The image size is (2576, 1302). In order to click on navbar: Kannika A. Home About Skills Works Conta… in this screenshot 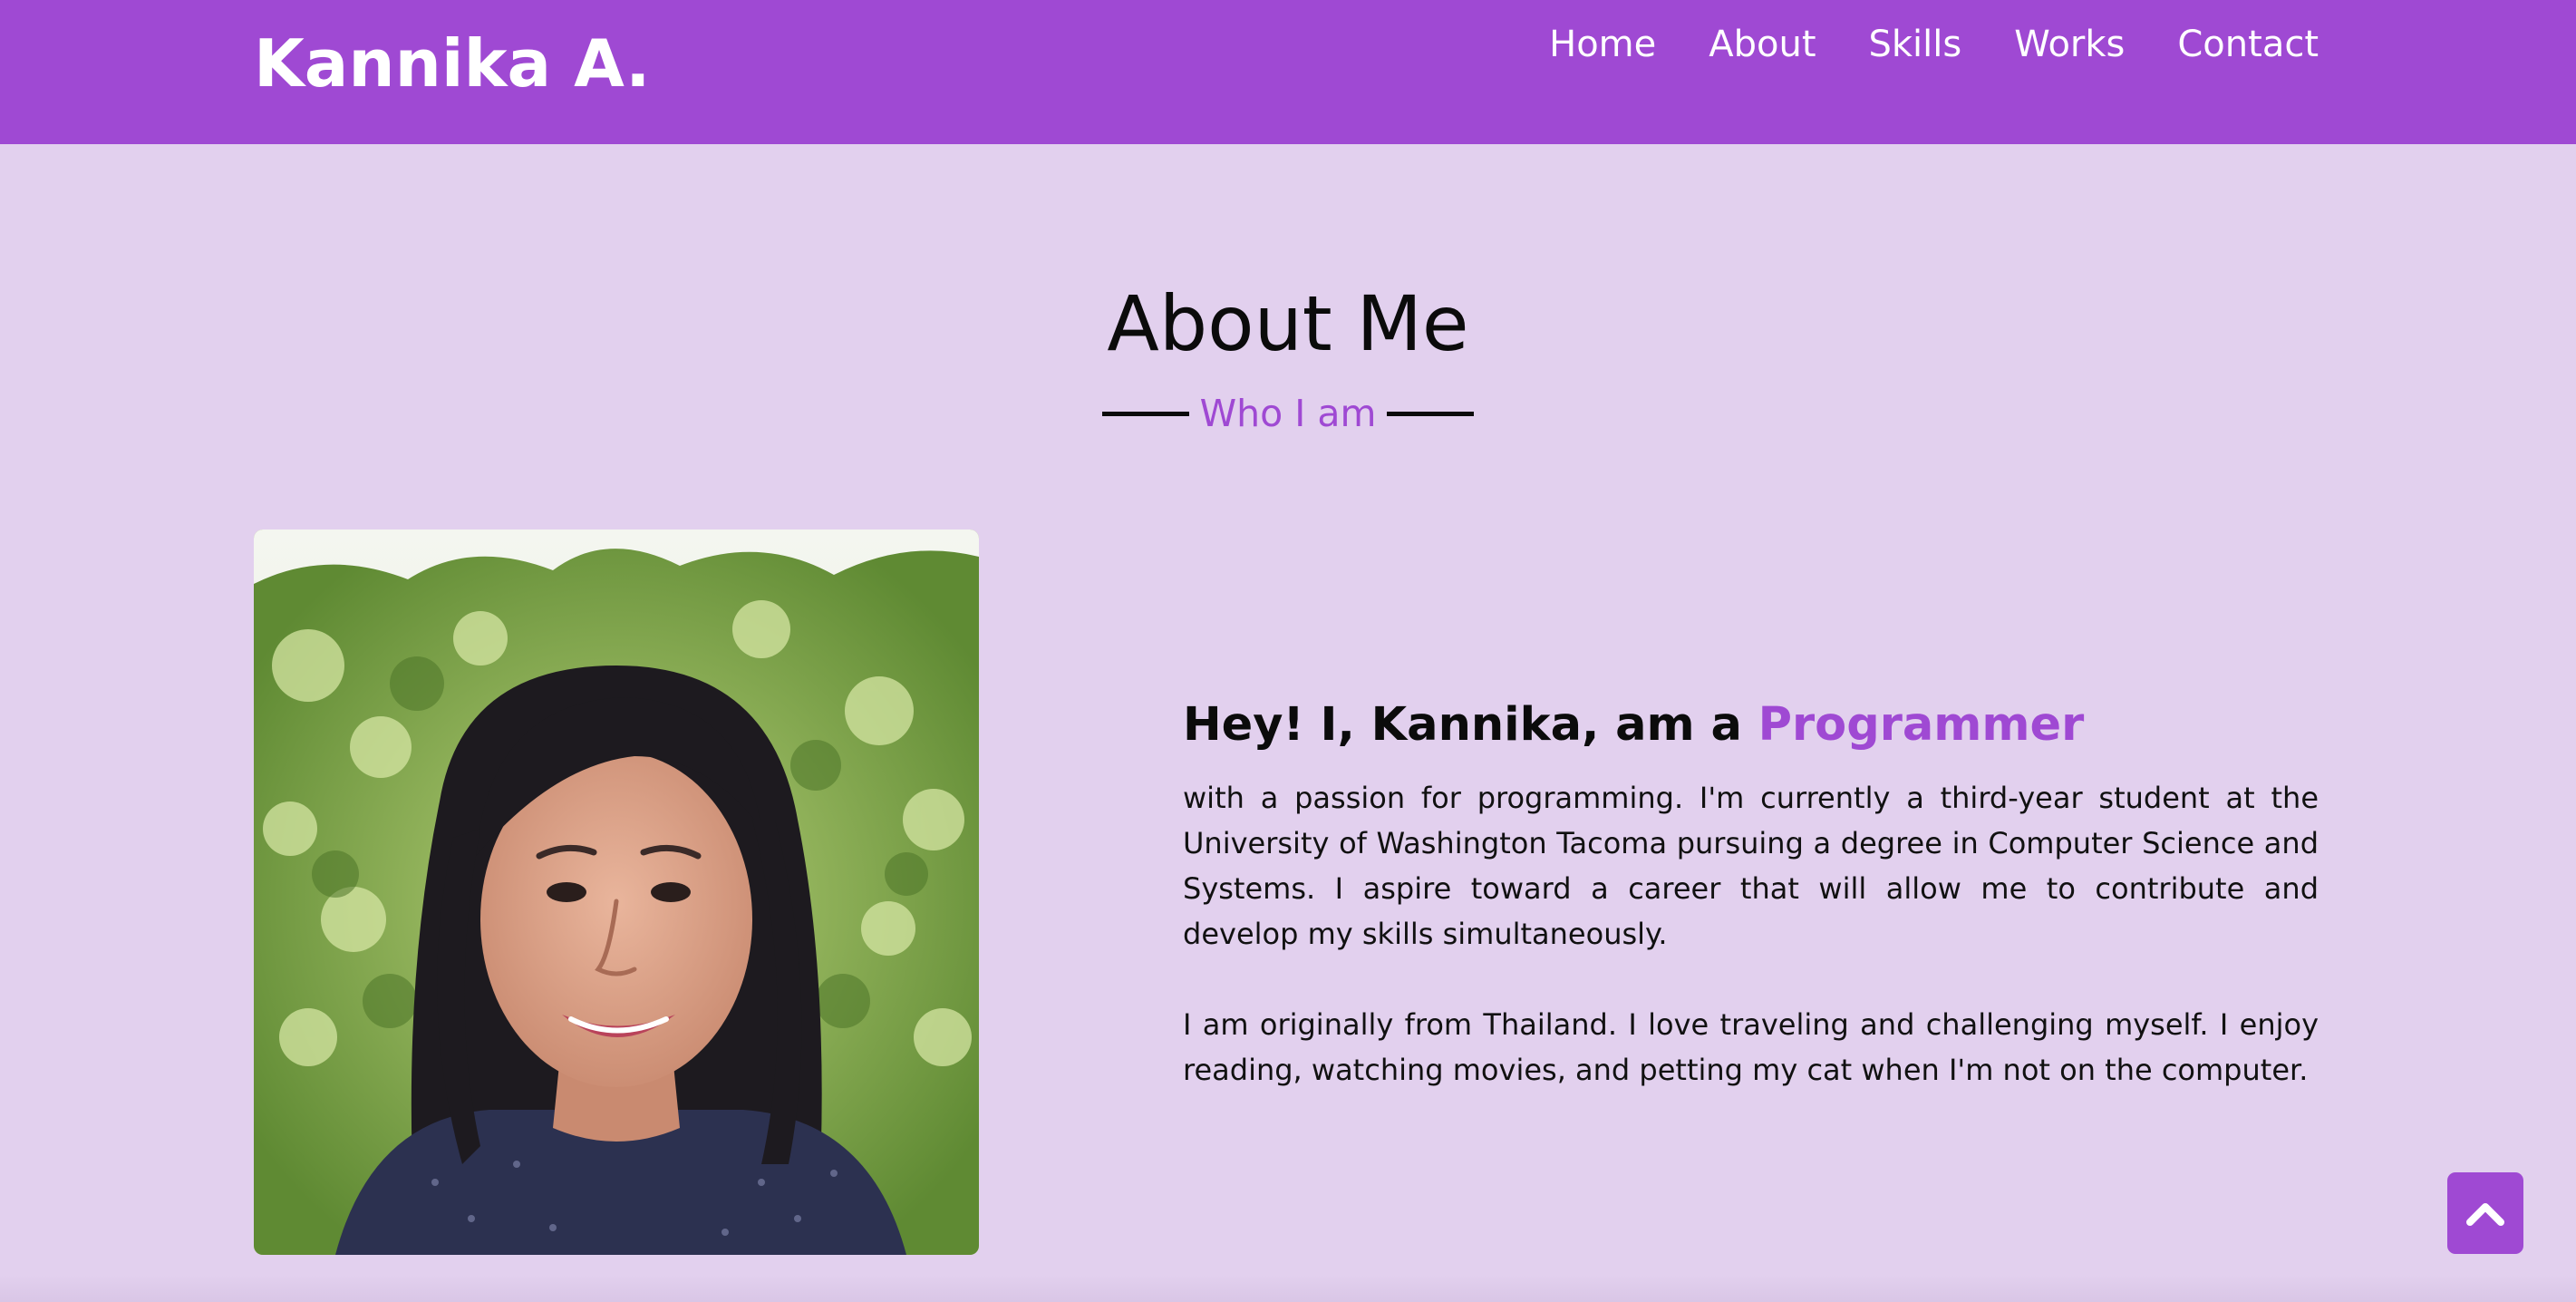, I will do `click(1288, 72)`.